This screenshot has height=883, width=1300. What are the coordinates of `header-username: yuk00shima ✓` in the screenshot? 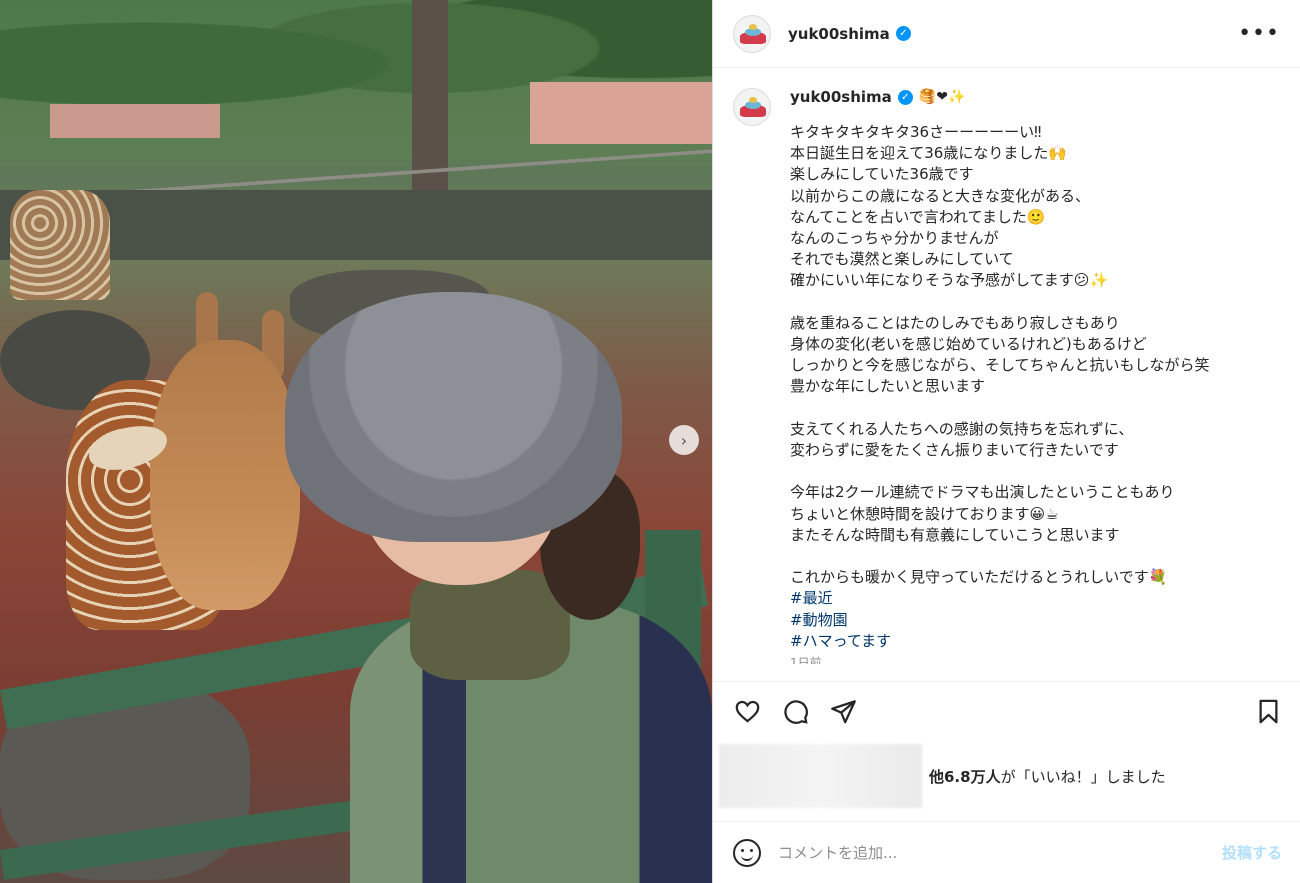 It's located at (849, 34).